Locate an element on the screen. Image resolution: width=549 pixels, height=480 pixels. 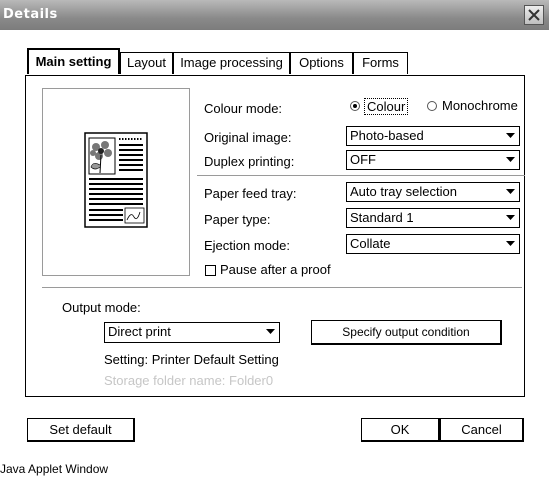
original-image-select: Photo-based is located at coordinates (433, 136).